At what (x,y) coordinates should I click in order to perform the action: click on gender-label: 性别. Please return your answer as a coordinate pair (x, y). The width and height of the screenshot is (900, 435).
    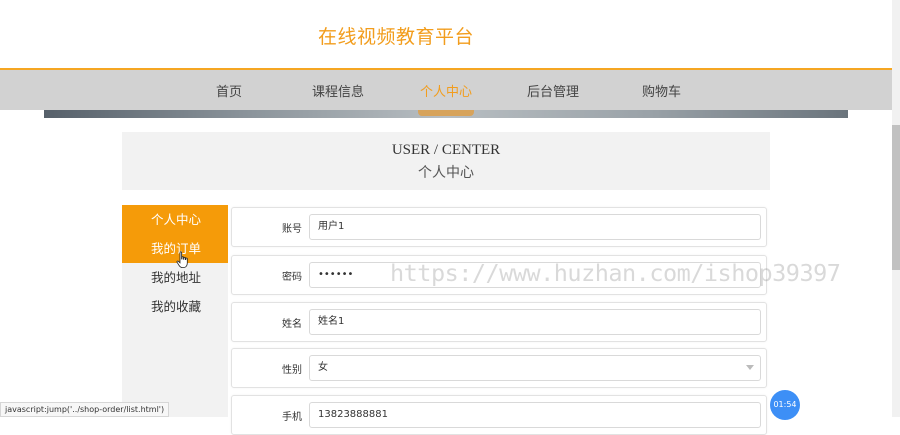
    Looking at the image, I should click on (292, 370).